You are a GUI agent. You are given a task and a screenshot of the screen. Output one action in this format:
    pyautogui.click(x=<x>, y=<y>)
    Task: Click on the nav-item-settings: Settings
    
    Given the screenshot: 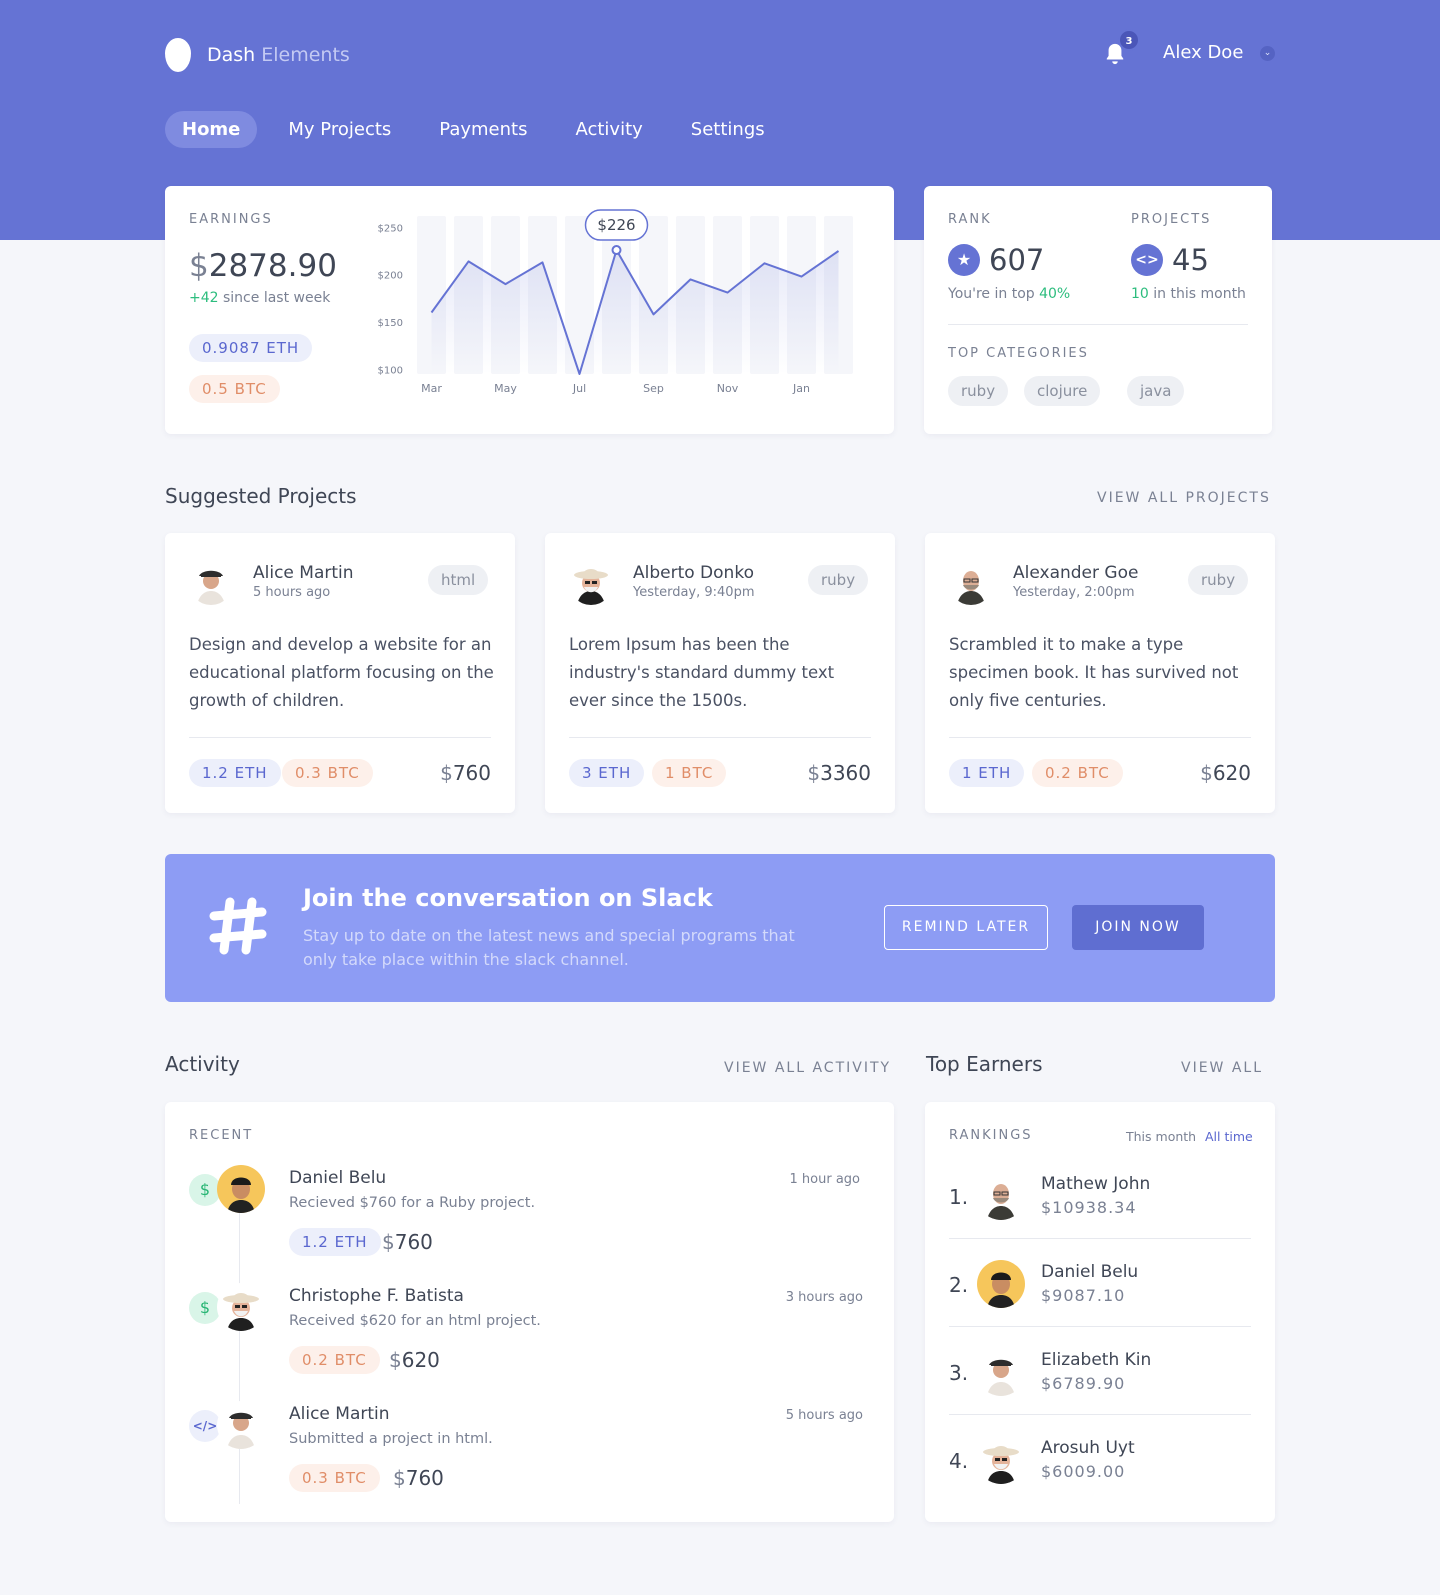 What is the action you would take?
    pyautogui.click(x=728, y=129)
    